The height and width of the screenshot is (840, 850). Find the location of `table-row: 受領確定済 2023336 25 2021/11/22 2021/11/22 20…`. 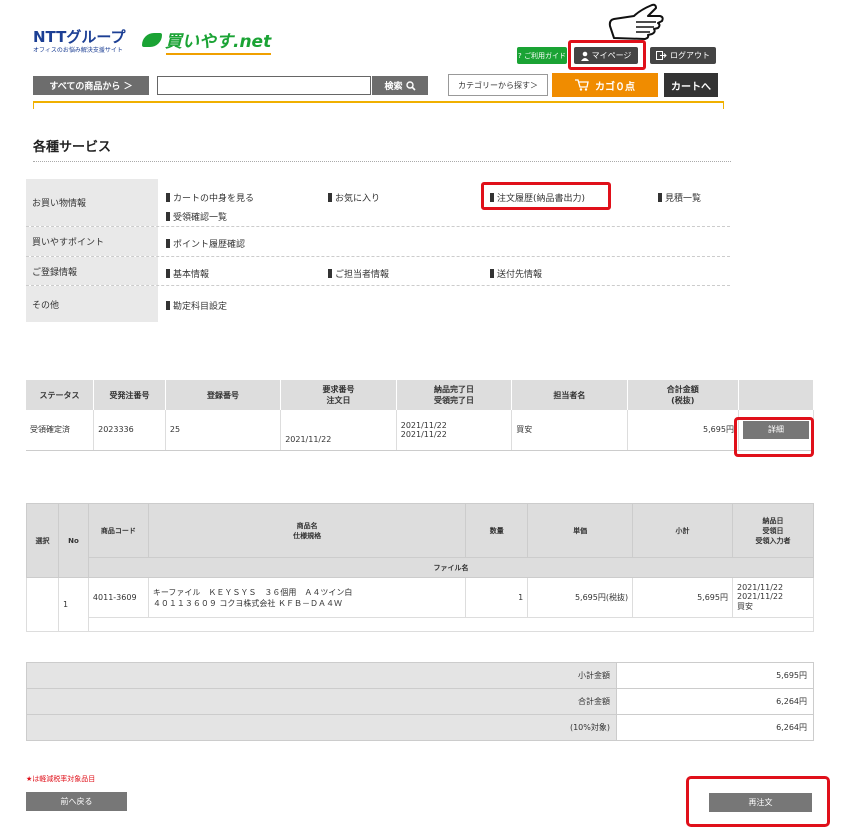

table-row: 受領確定済 2023336 25 2021/11/22 2021/11/22 20… is located at coordinates (420, 430).